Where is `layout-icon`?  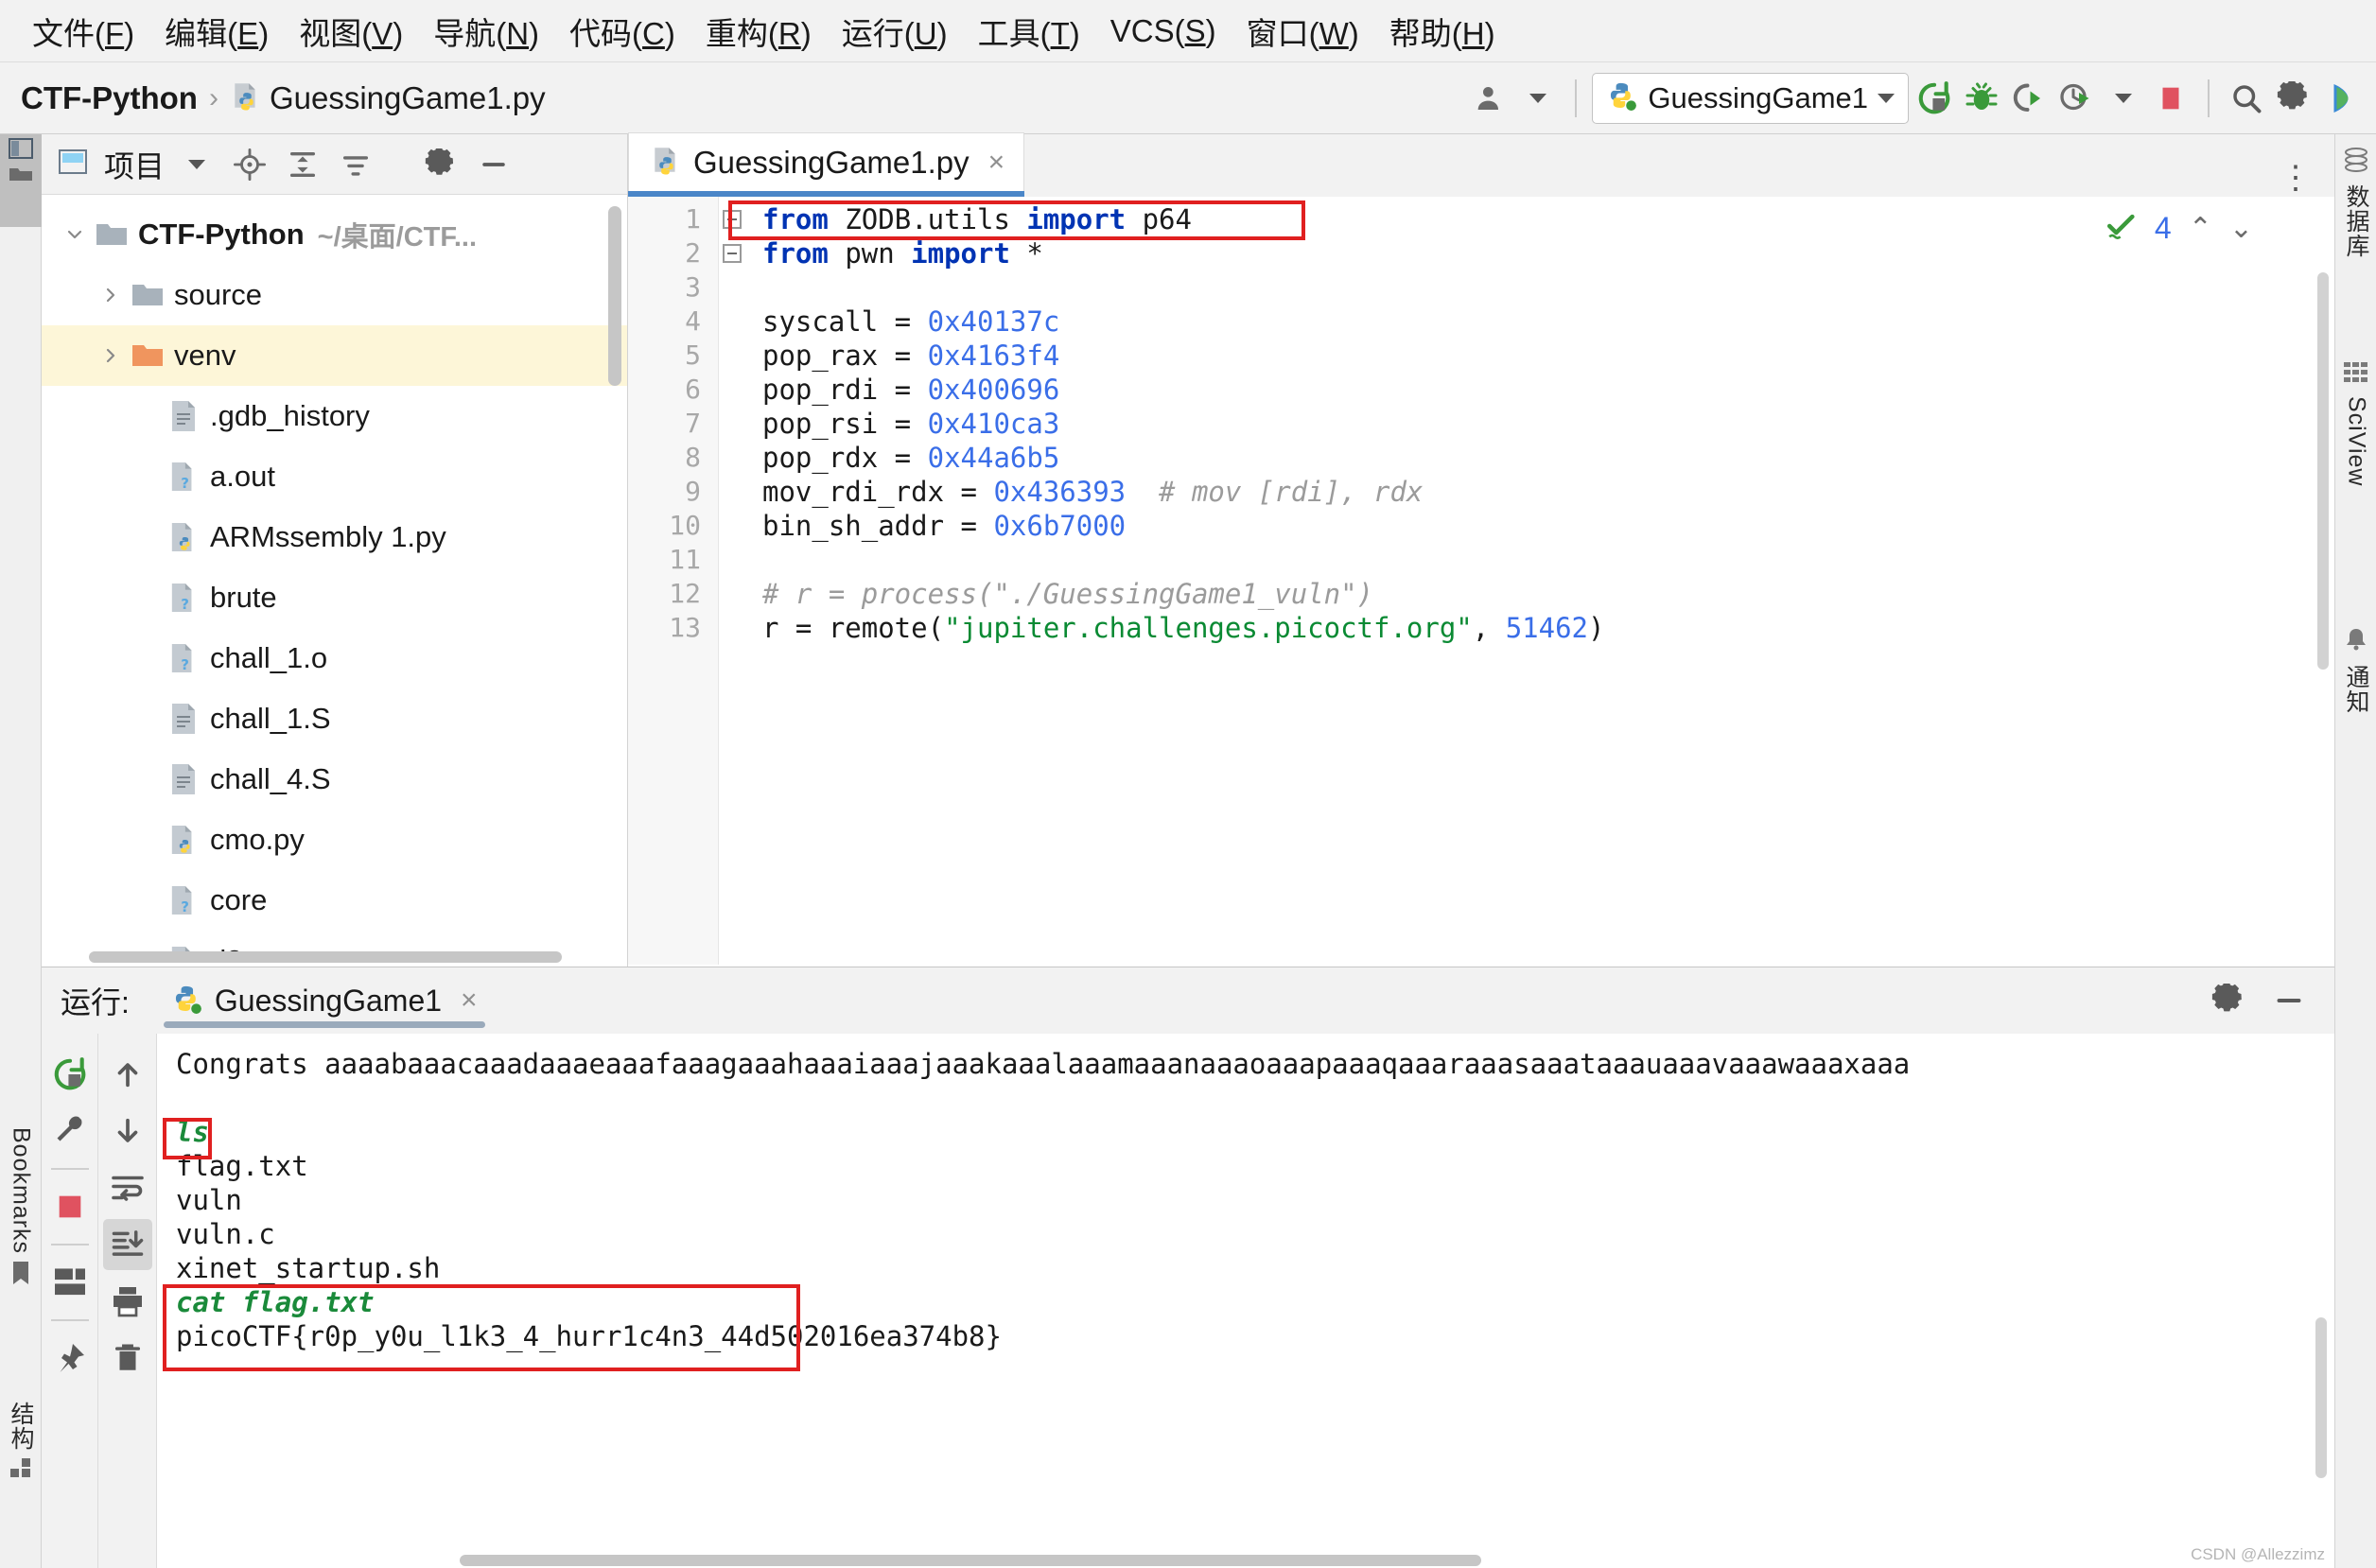
layout-icon is located at coordinates (70, 1282).